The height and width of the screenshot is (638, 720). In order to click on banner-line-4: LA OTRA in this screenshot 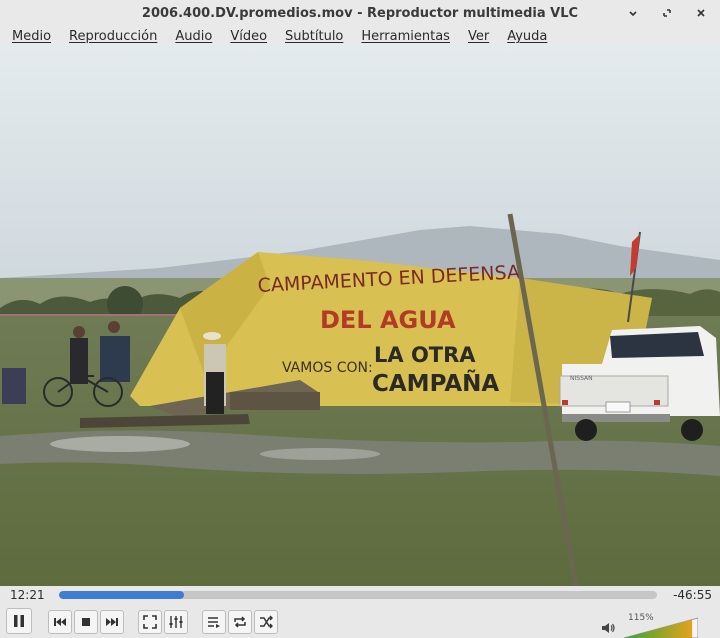, I will do `click(425, 355)`.